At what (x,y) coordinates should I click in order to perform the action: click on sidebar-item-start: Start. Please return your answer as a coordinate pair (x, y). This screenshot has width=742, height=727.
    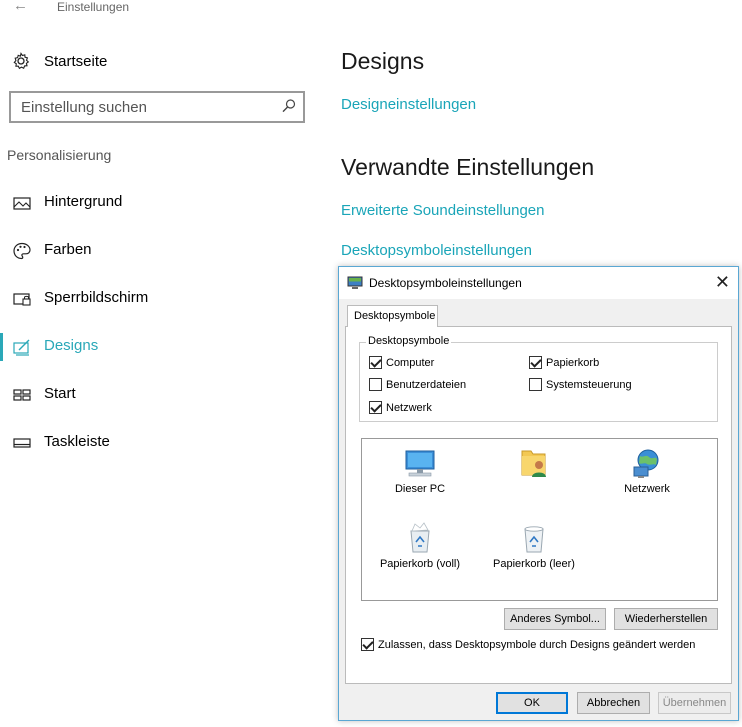
    Looking at the image, I should click on (150, 395).